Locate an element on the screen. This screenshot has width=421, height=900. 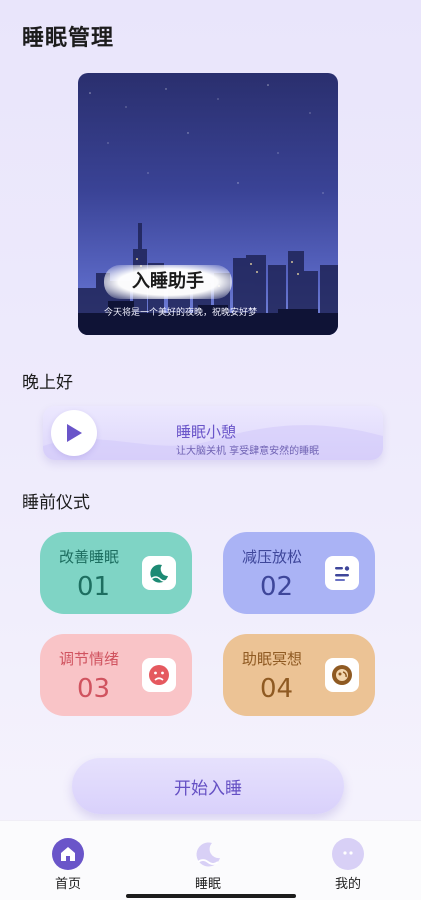
page-title: 睡眠管理 is located at coordinates (68, 38).